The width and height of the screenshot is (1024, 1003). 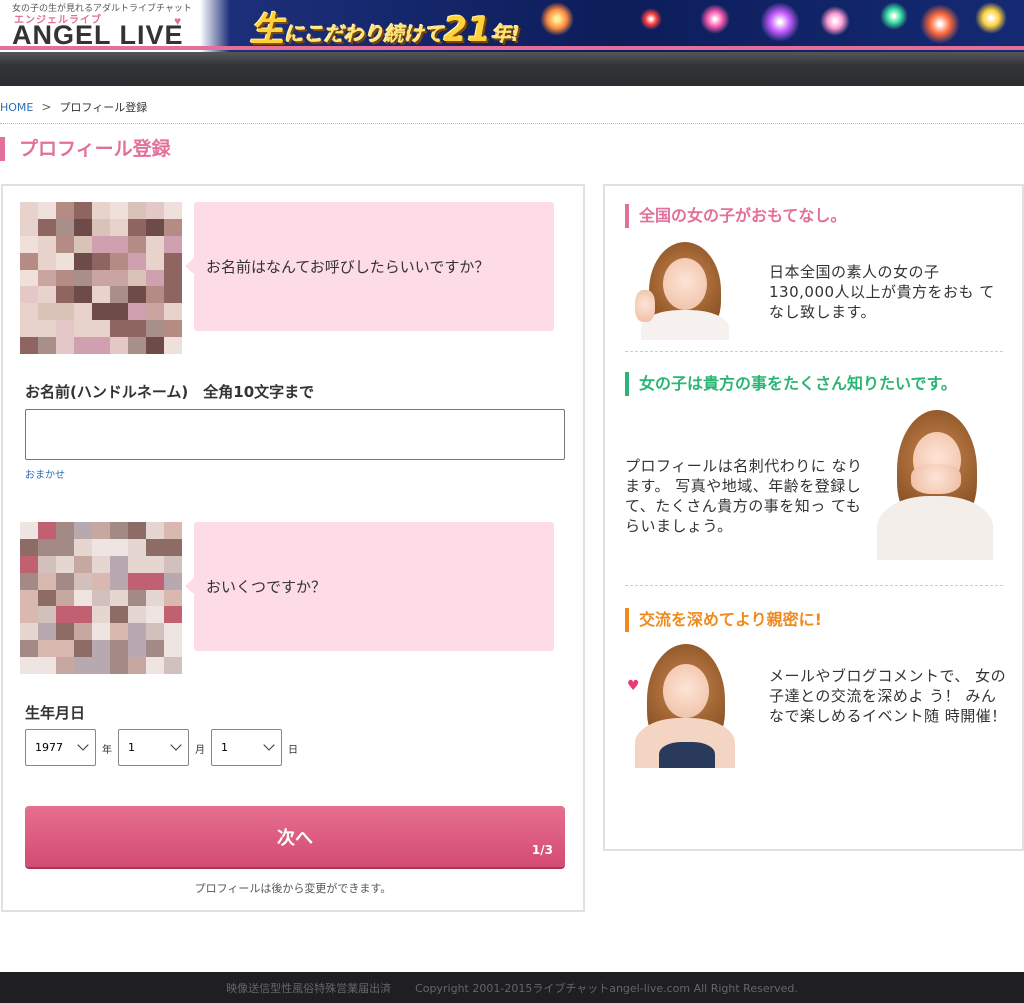 I want to click on banner-end: 年!, so click(x=505, y=34).